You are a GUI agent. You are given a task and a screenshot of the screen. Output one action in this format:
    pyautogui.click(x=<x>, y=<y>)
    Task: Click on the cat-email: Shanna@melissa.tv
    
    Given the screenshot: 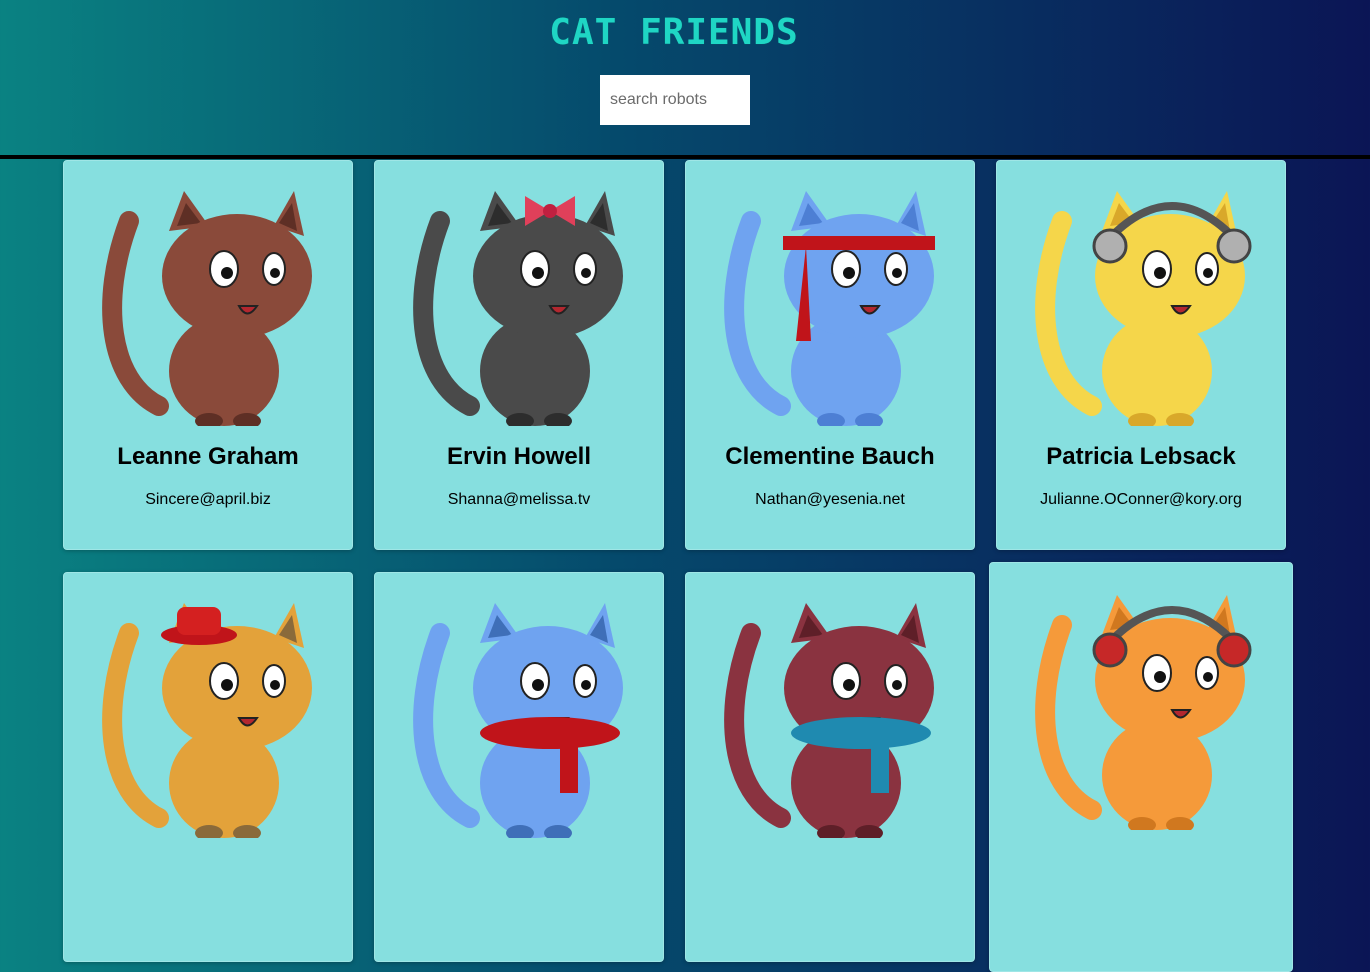 What is the action you would take?
    pyautogui.click(x=519, y=499)
    